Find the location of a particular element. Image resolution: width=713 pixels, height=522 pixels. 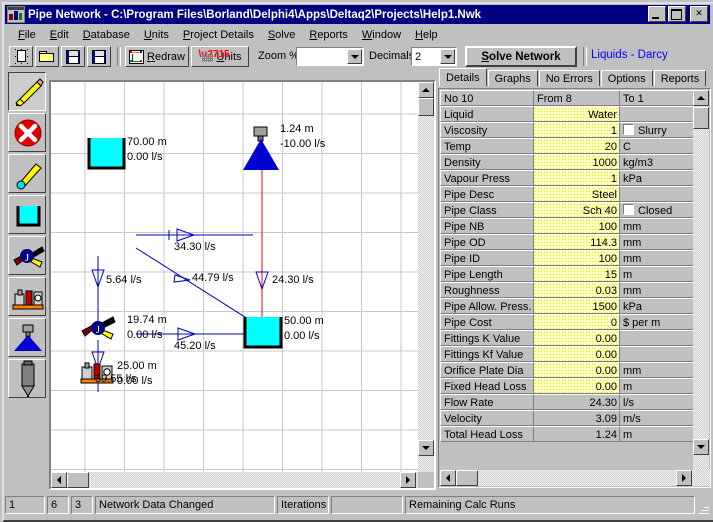

details-hscroll-thumb is located at coordinates (467, 478).